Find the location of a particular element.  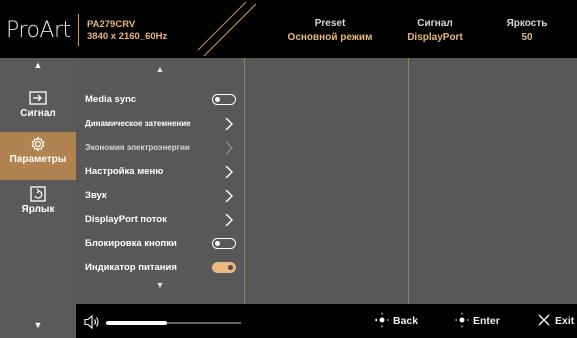

key-lock-toggle is located at coordinates (224, 243).